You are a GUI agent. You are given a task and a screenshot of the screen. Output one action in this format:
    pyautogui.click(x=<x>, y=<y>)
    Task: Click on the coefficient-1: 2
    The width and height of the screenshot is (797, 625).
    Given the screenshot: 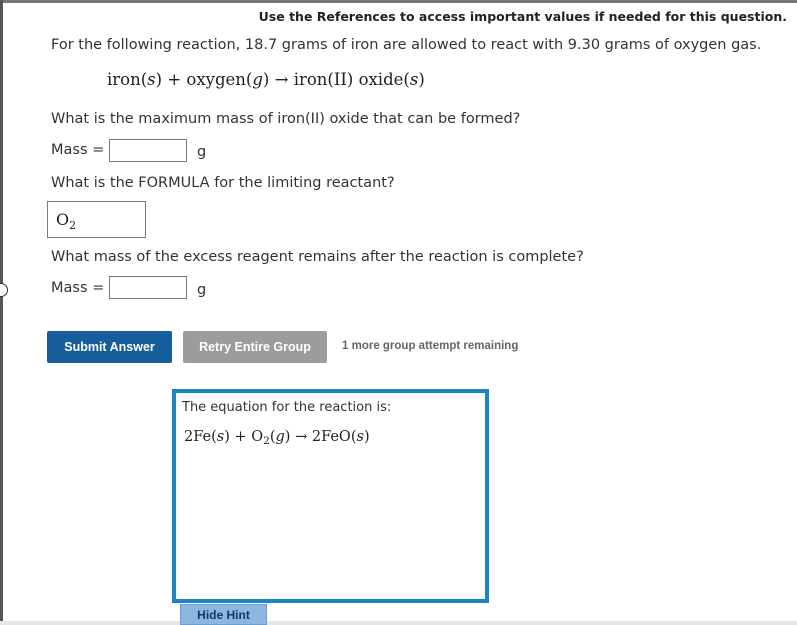 What is the action you would take?
    pyautogui.click(x=189, y=437)
    